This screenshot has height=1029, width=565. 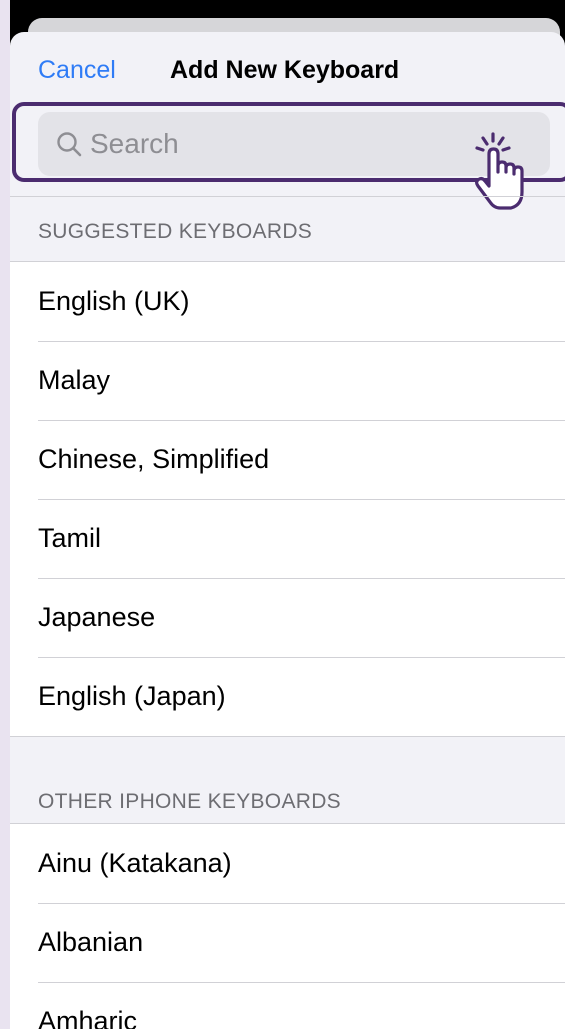 What do you see at coordinates (287, 228) in the screenshot?
I see `section-header-suggested: SUGGESTED KEYBOARDS` at bounding box center [287, 228].